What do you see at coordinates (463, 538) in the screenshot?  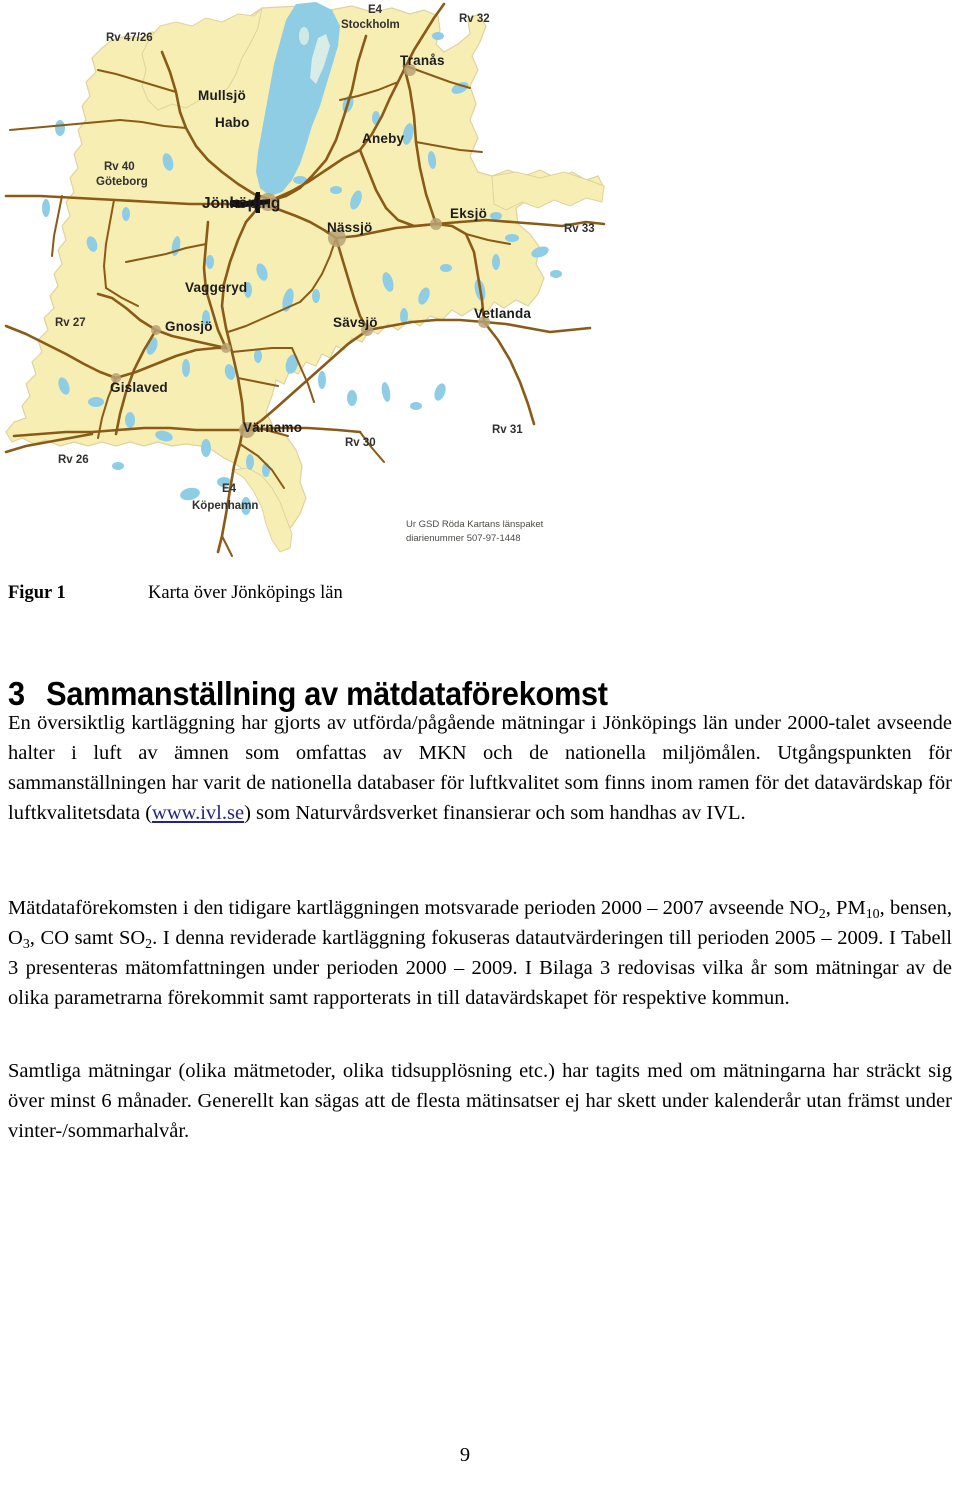 I see `map-attribution-line-2: diarienummer 507-97-1448` at bounding box center [463, 538].